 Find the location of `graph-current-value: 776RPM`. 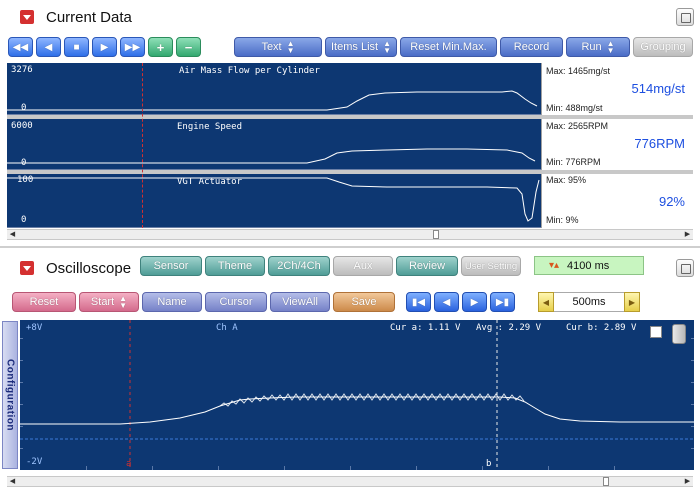

graph-current-value: 776RPM is located at coordinates (659, 143).